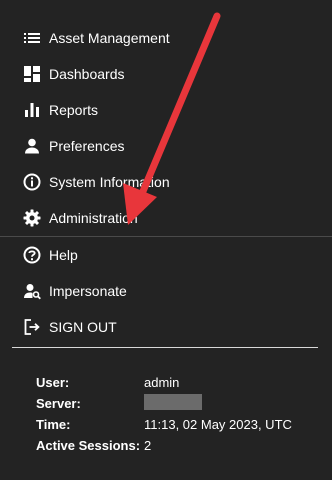 This screenshot has height=480, width=332. Describe the element at coordinates (165, 347) in the screenshot. I see `info-divider` at that location.